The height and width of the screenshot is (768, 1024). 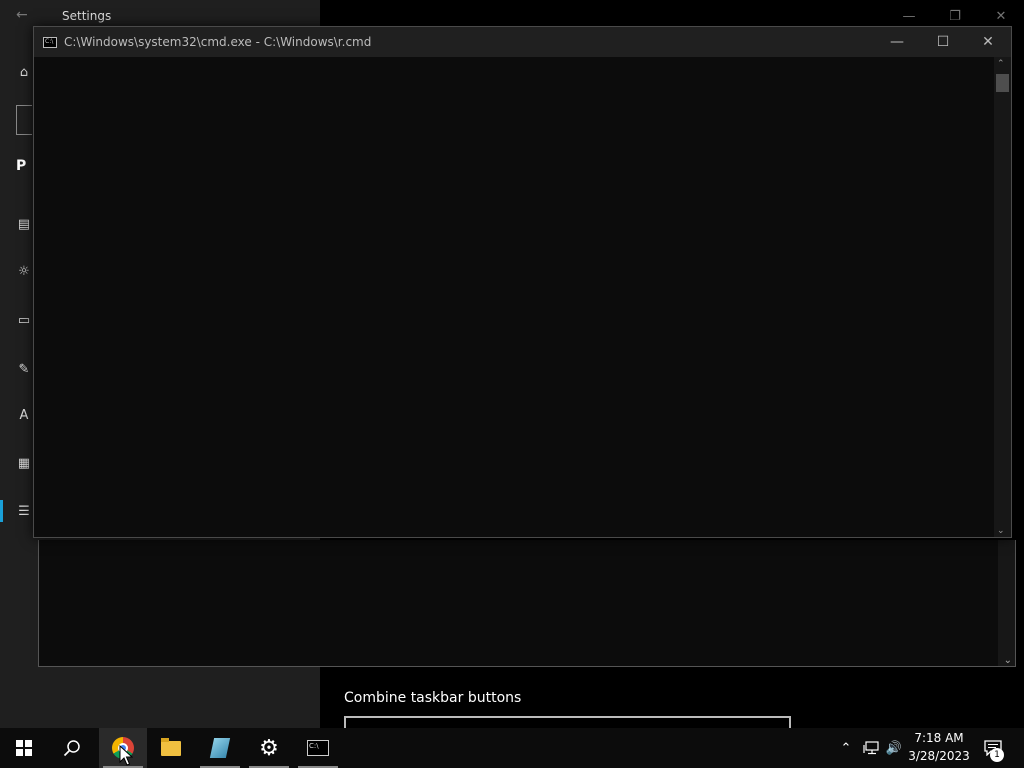 What do you see at coordinates (24, 224) in the screenshot?
I see `background-icon: ▤` at bounding box center [24, 224].